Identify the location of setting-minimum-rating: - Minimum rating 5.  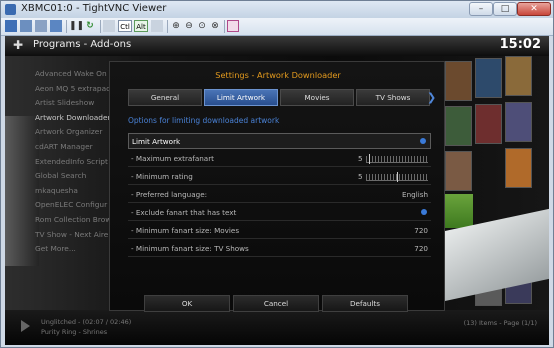
(279, 177).